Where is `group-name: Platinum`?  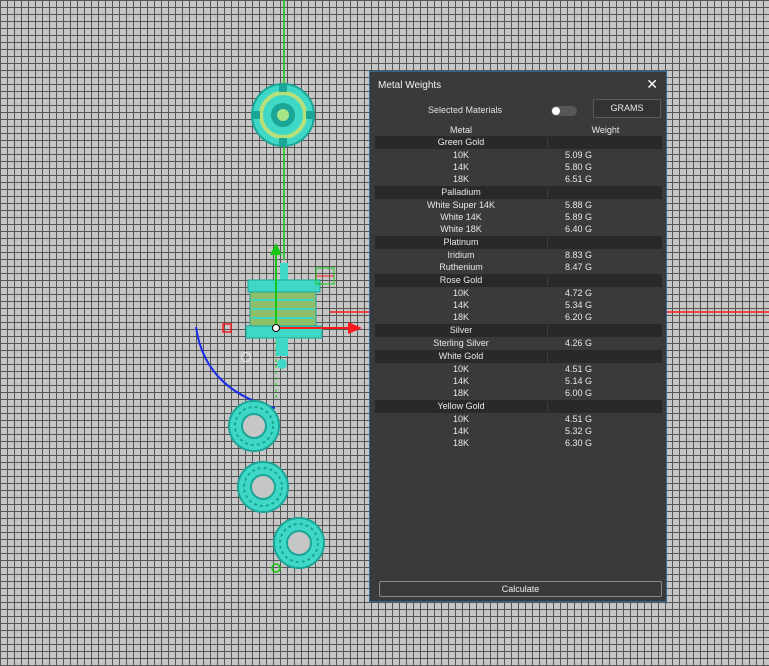
group-name: Platinum is located at coordinates (461, 242).